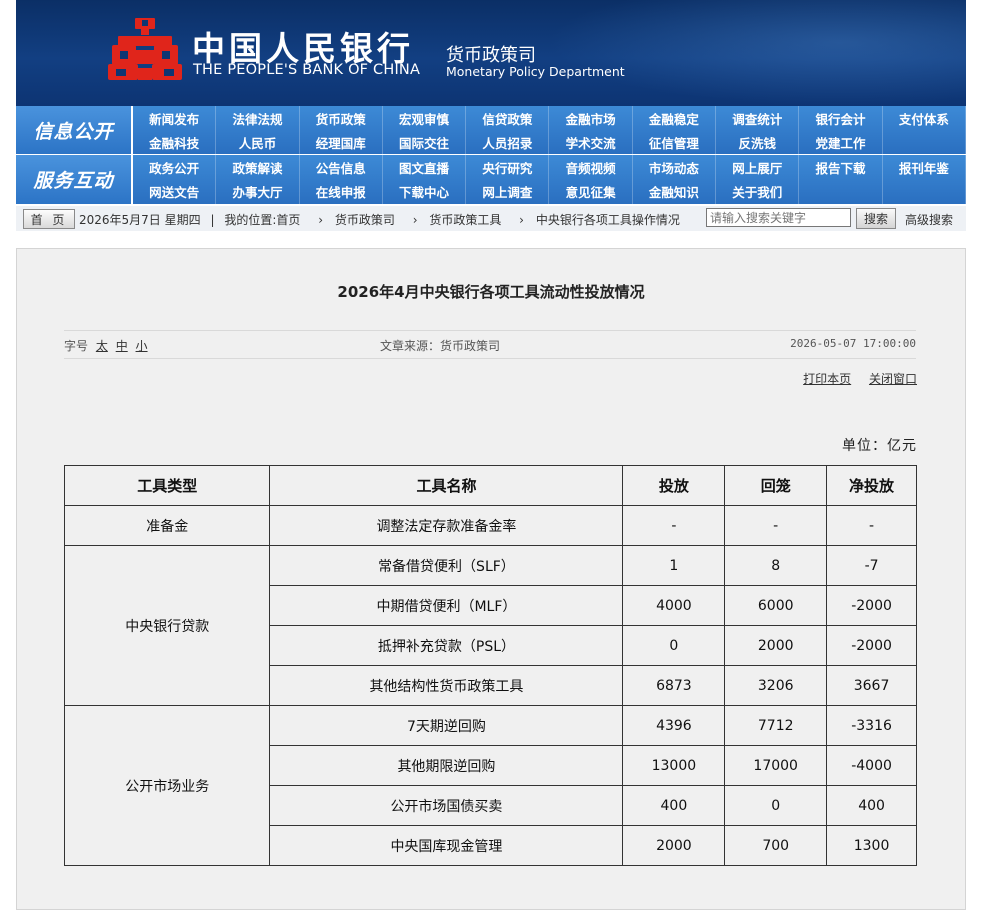  Describe the element at coordinates (841, 118) in the screenshot. I see `nav-info-item: 银行会计` at that location.